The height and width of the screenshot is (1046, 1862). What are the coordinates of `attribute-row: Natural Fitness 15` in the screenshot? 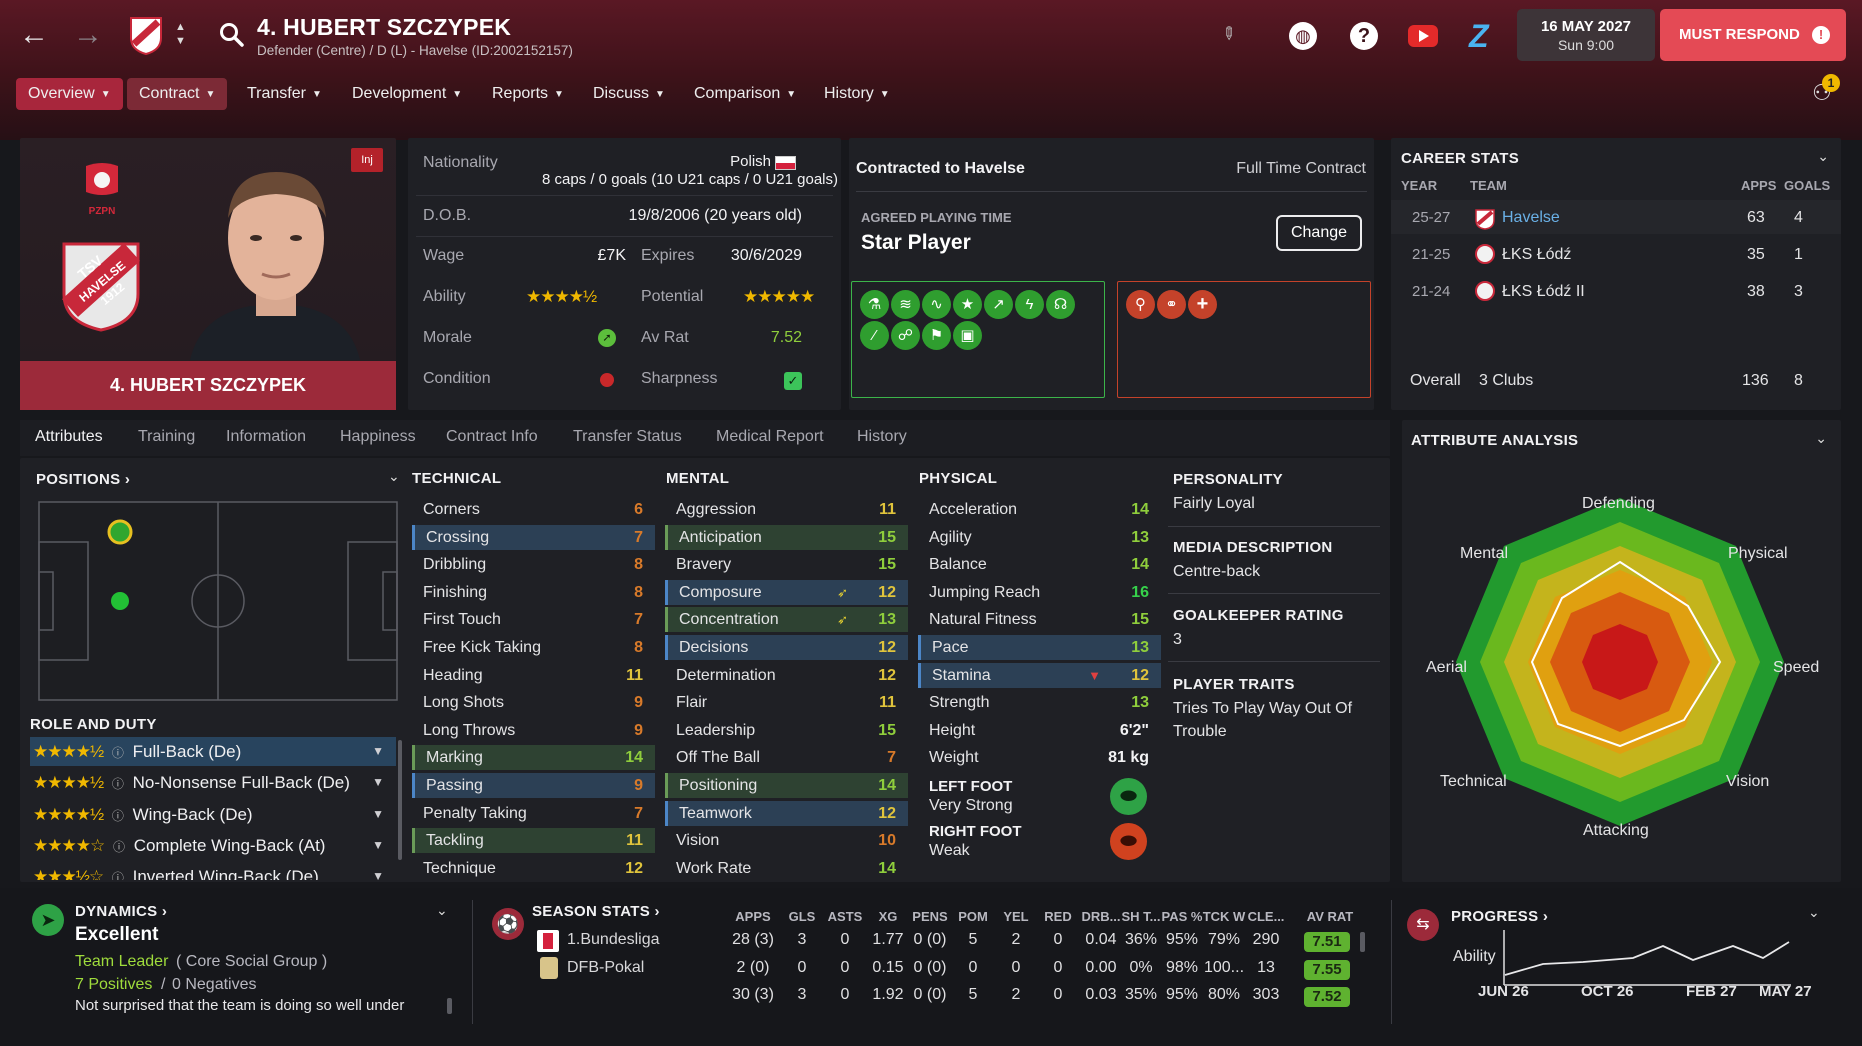 It's located at (1039, 619).